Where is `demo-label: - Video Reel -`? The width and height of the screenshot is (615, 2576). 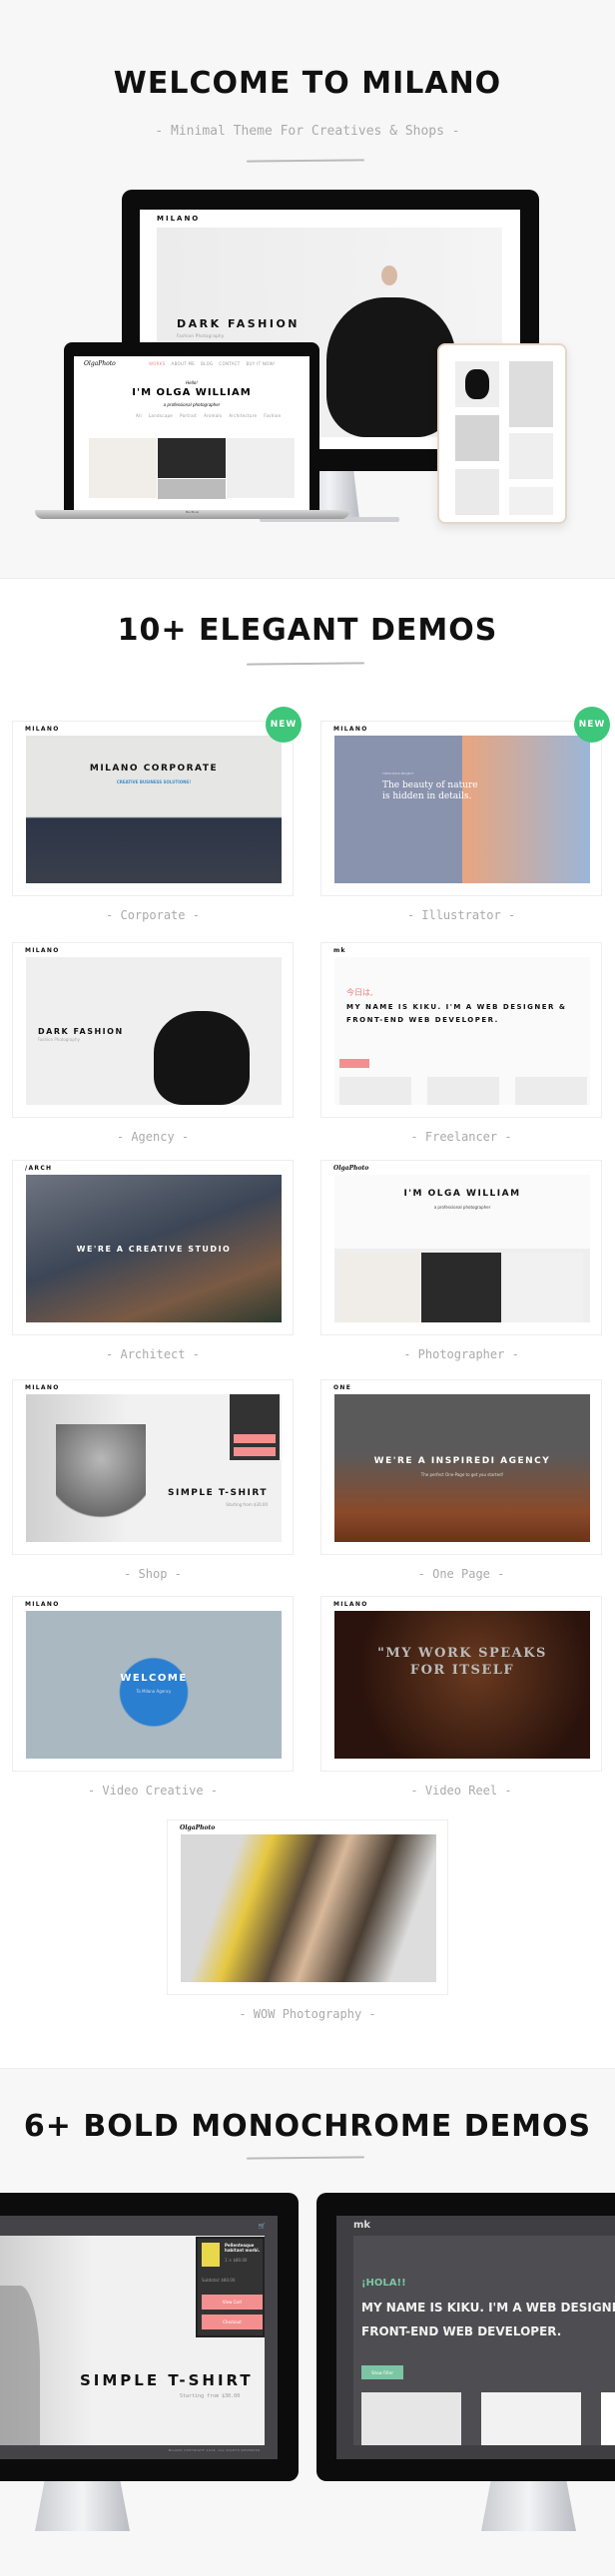 demo-label: - Video Reel - is located at coordinates (461, 1791).